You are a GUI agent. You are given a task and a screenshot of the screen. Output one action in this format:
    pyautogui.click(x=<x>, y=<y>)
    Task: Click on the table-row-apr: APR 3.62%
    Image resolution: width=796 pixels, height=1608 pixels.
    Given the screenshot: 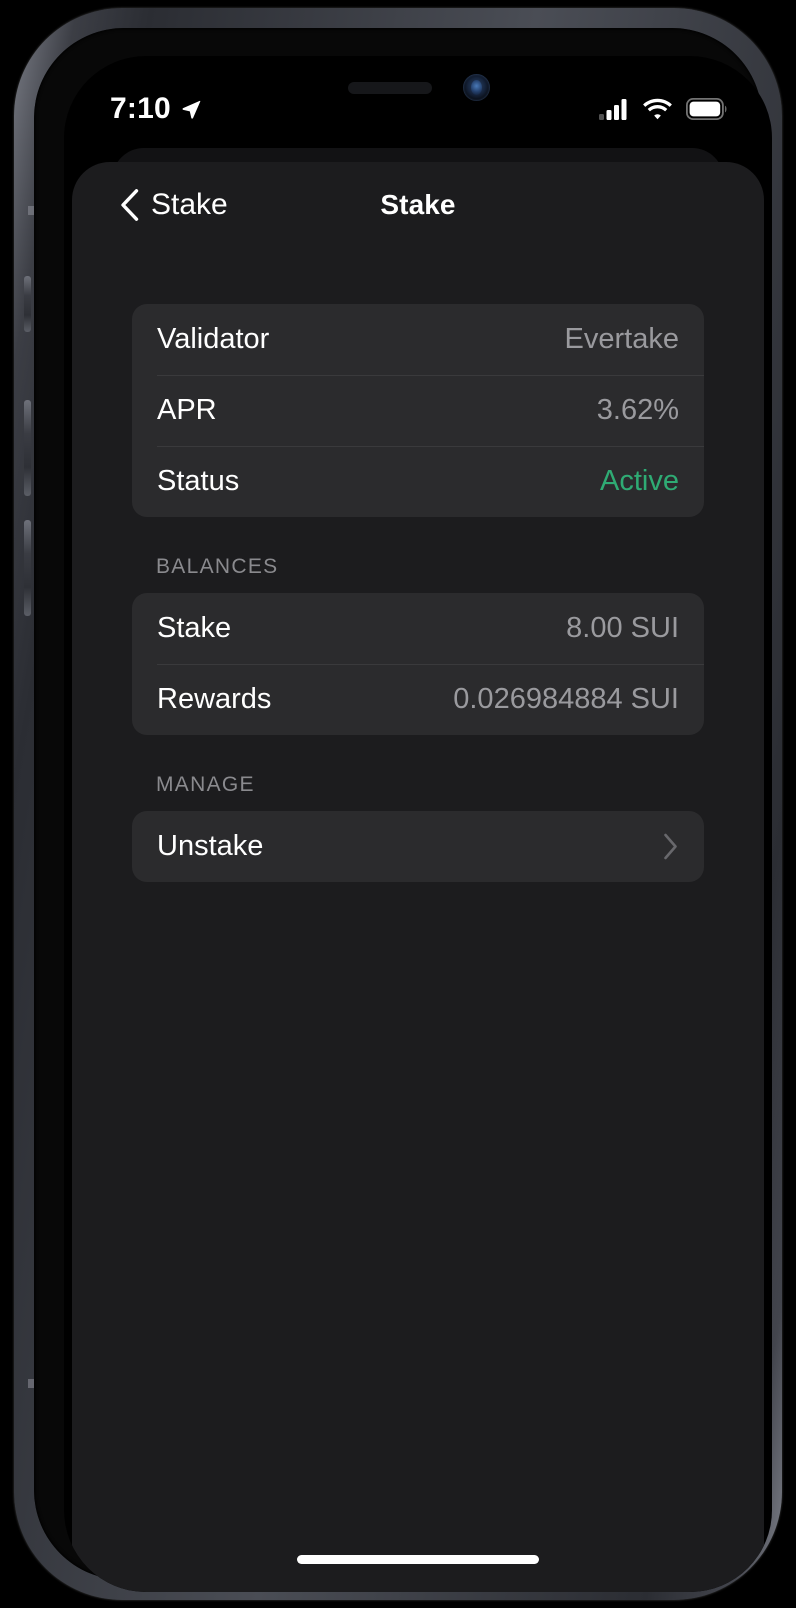 What is the action you would take?
    pyautogui.click(x=418, y=410)
    